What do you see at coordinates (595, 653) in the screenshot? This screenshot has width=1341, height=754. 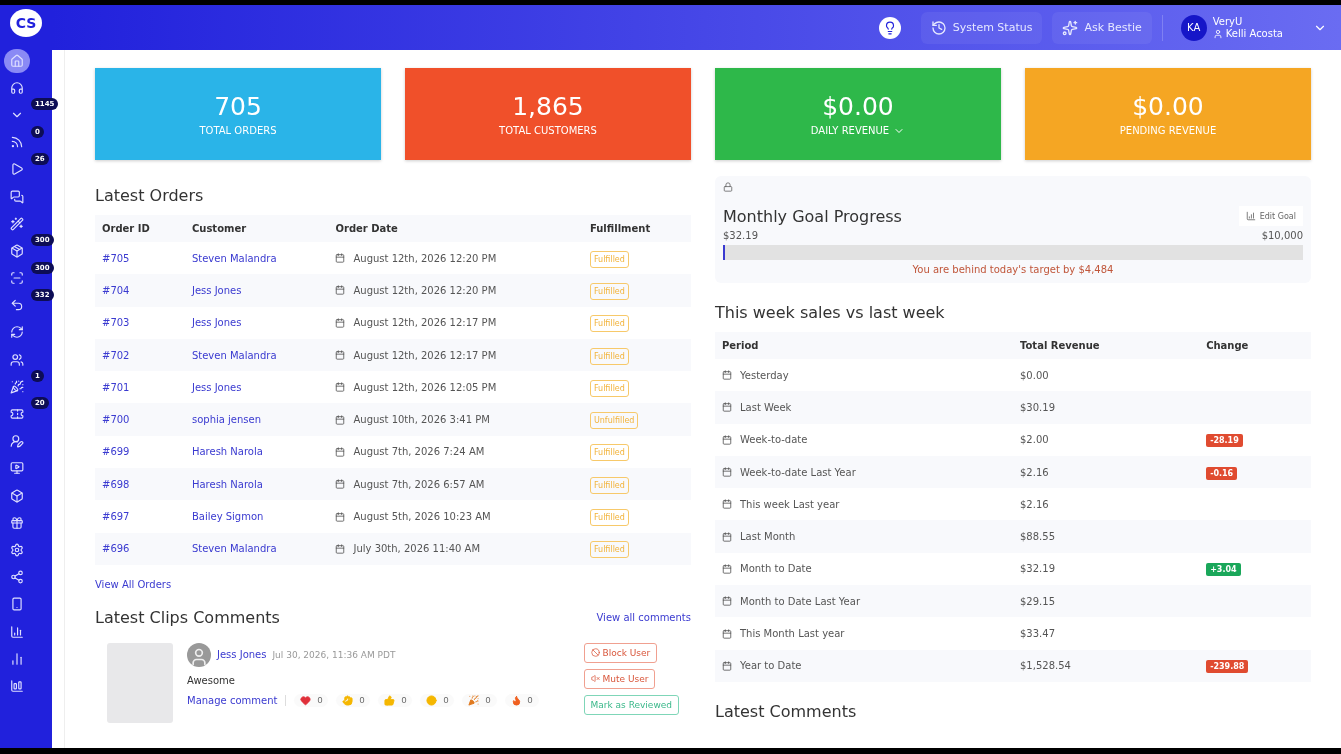 I see `ban-icon` at bounding box center [595, 653].